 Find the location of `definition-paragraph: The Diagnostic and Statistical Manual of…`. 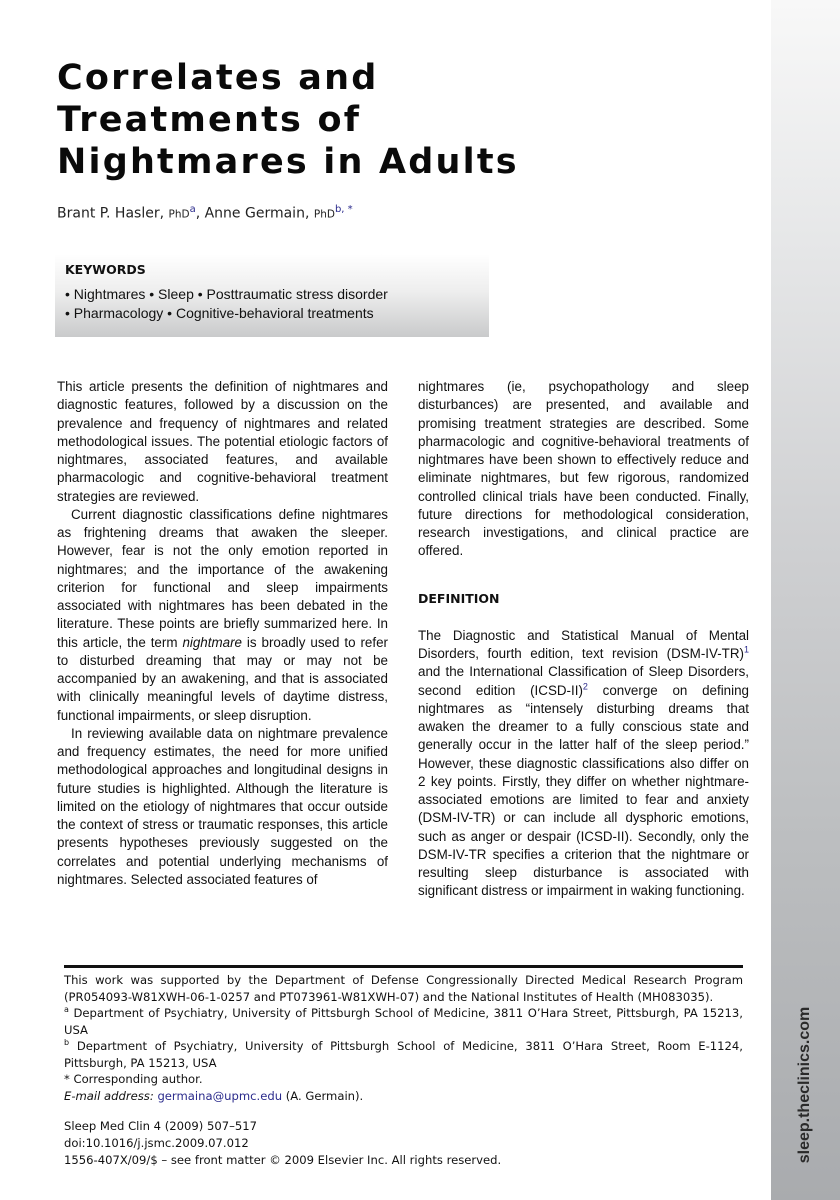

definition-paragraph: The Diagnostic and Statistical Manual of… is located at coordinates (583, 764).